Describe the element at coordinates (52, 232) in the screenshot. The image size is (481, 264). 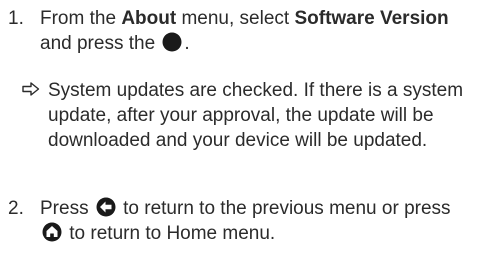
I see `home-circle-icon` at that location.